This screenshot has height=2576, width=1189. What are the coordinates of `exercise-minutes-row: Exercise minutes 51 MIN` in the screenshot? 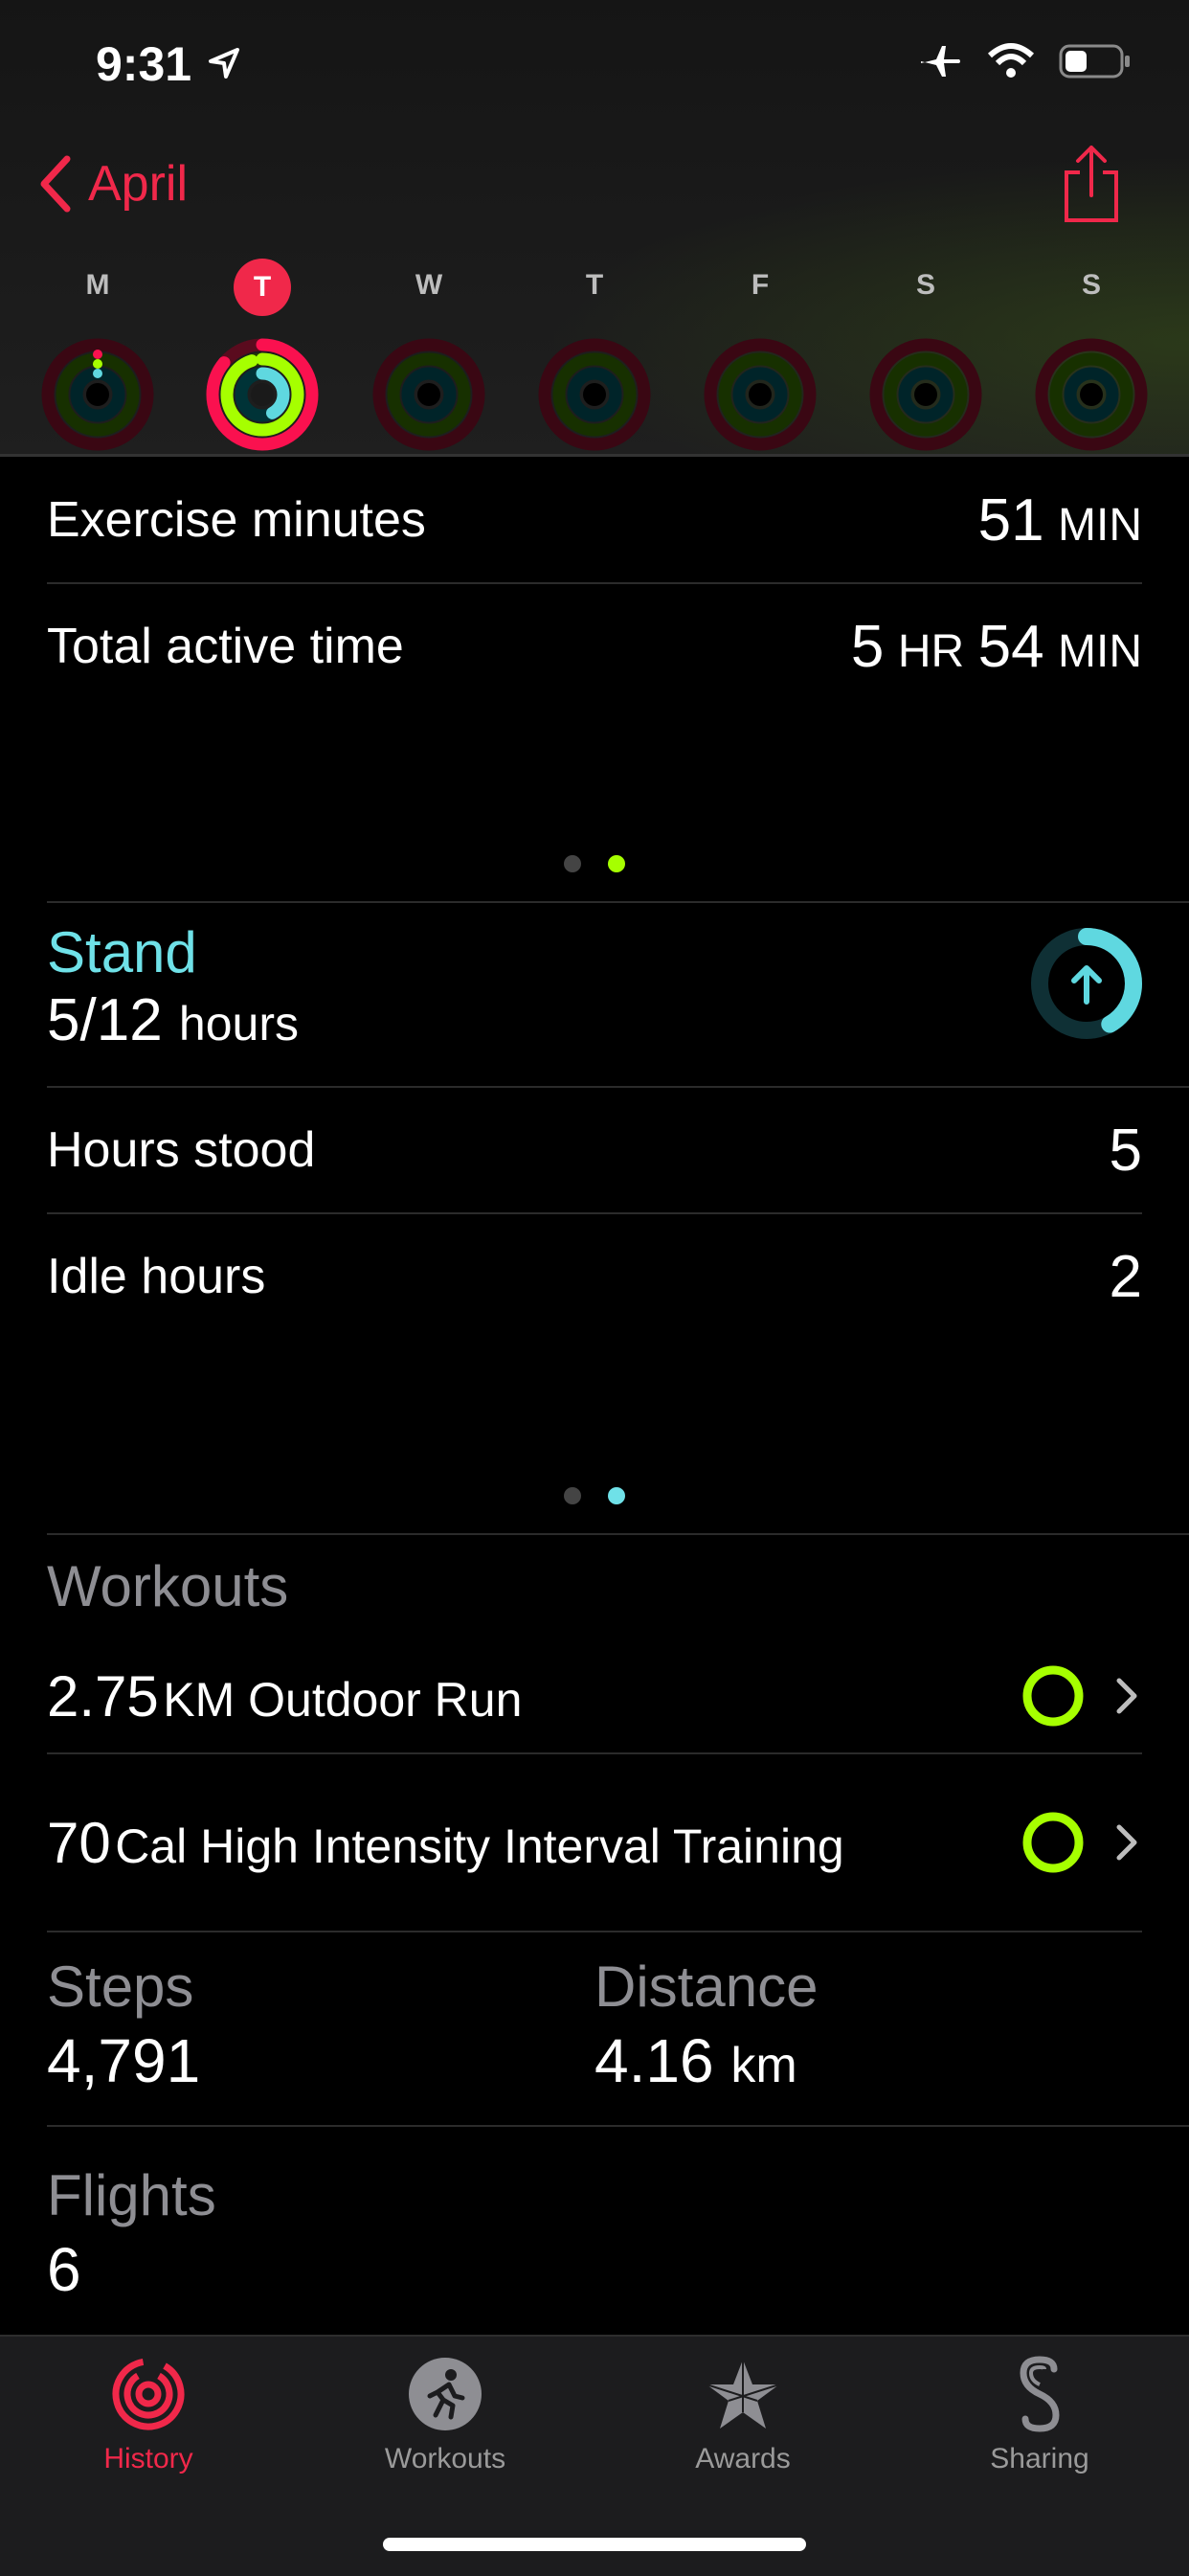 It's located at (594, 521).